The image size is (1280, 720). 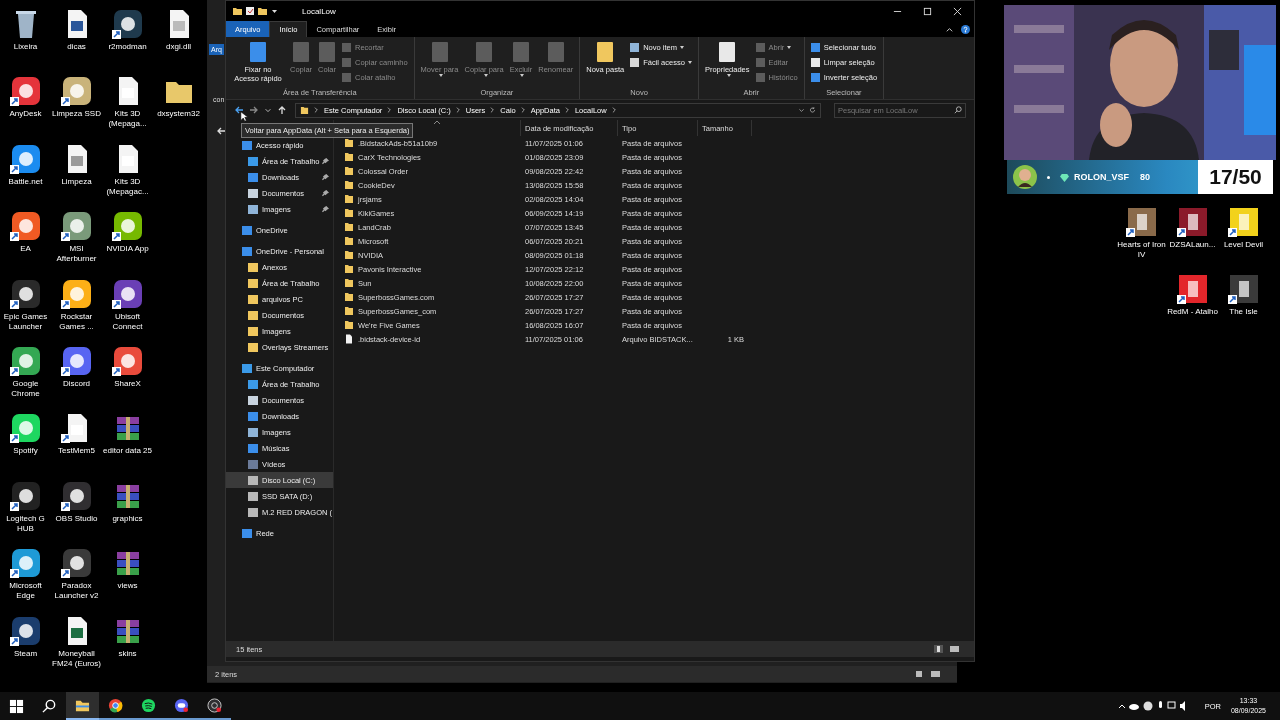 I want to click on recorder-icon, so click(x=214, y=705).